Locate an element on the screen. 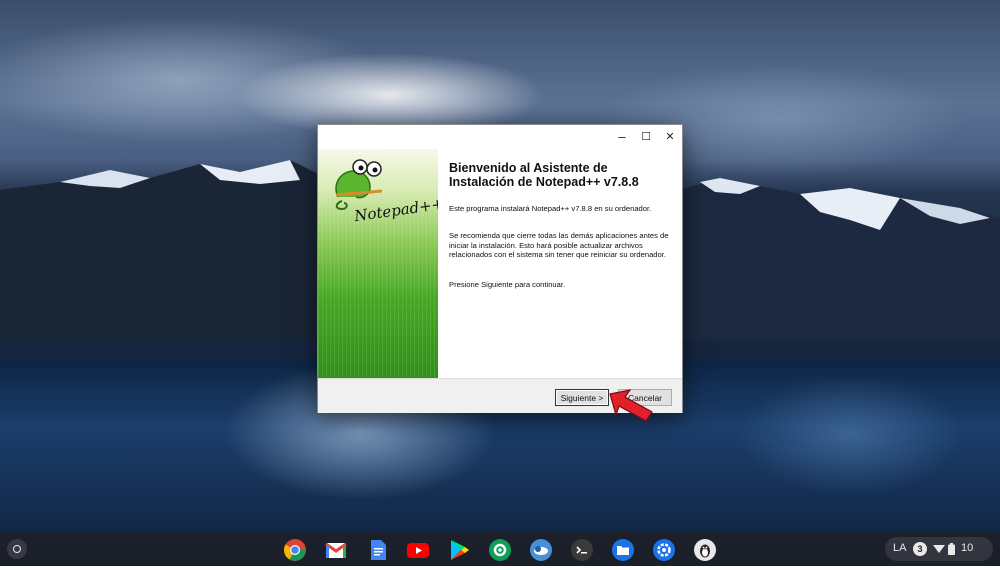  docs-icon is located at coordinates (378, 550).